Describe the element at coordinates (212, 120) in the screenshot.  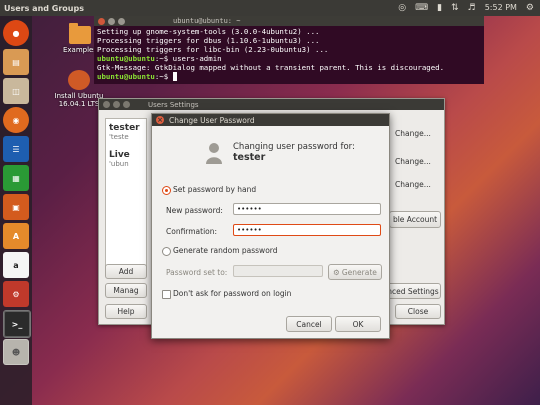
I see `dialog-title: Change User Password` at that location.